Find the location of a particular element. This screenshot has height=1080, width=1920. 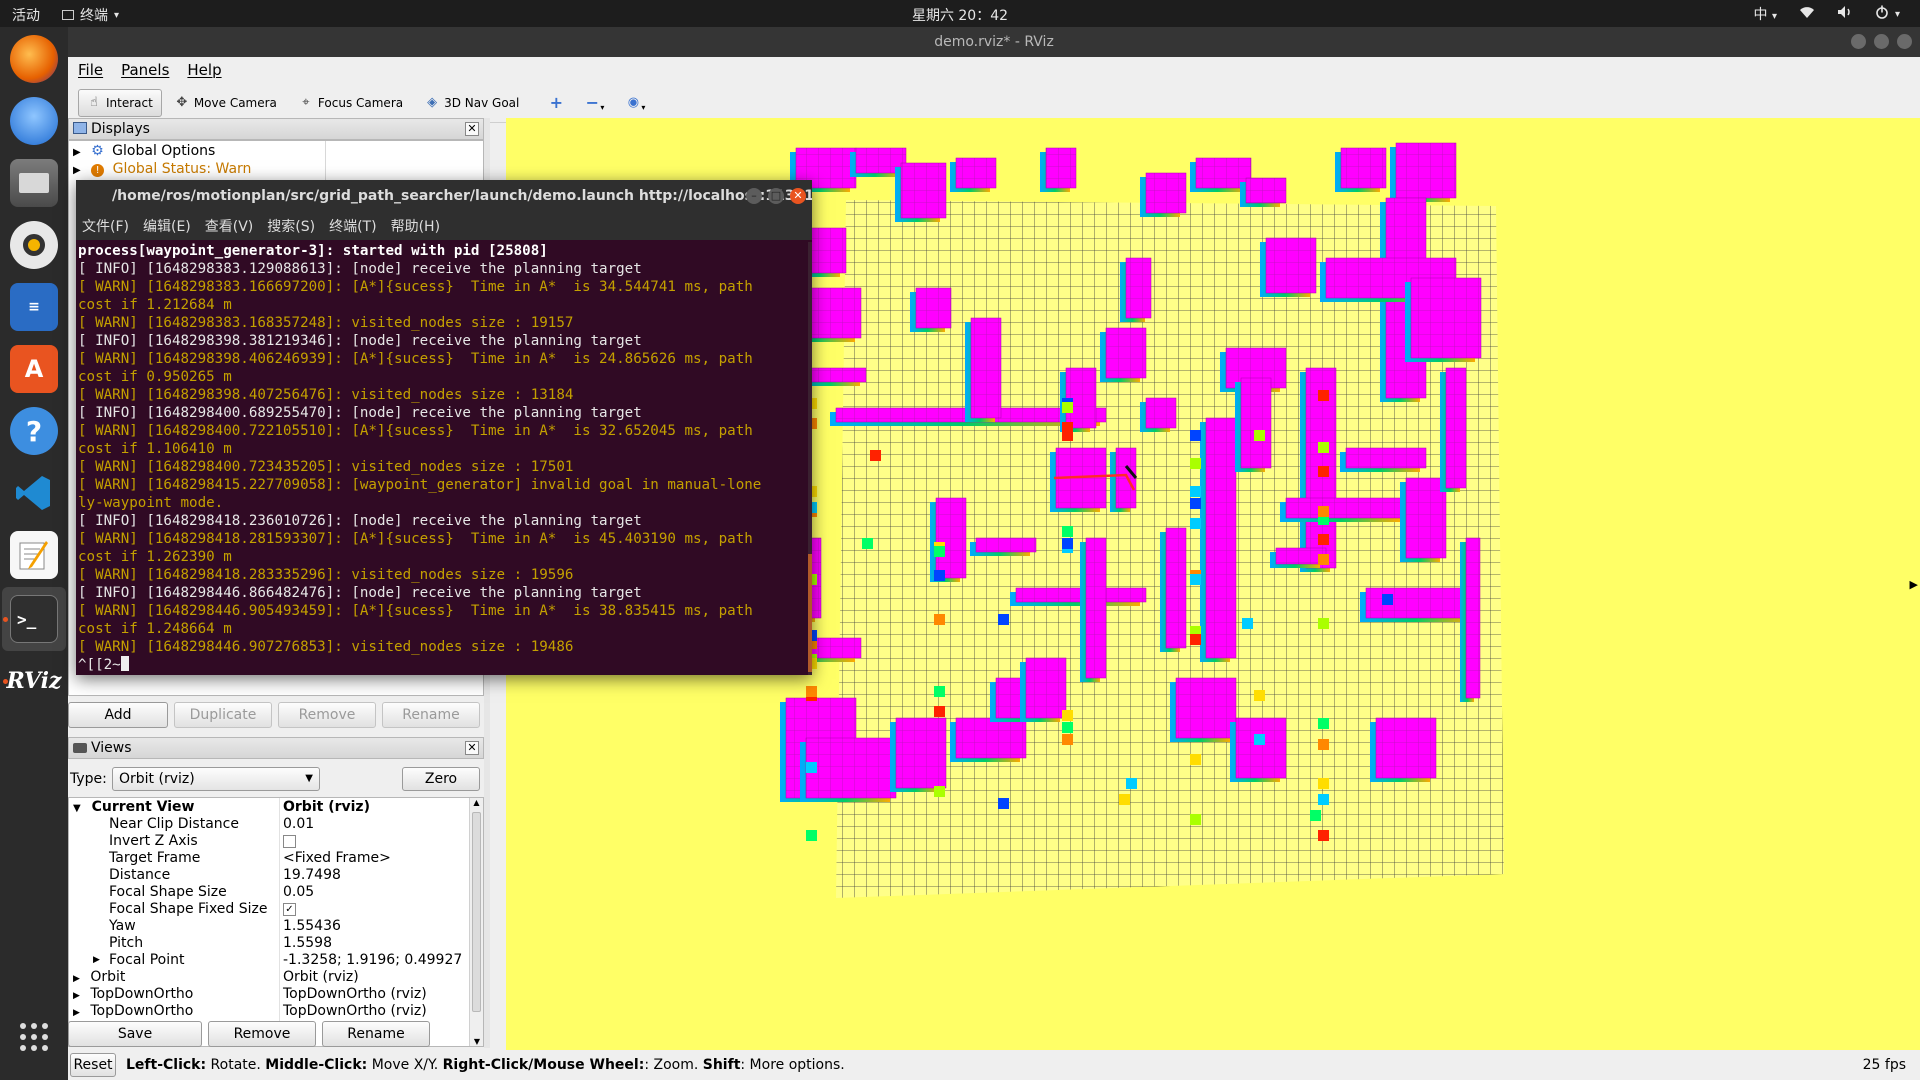

focus-camera-tool: ⌖ Focus Camera is located at coordinates (351, 103).